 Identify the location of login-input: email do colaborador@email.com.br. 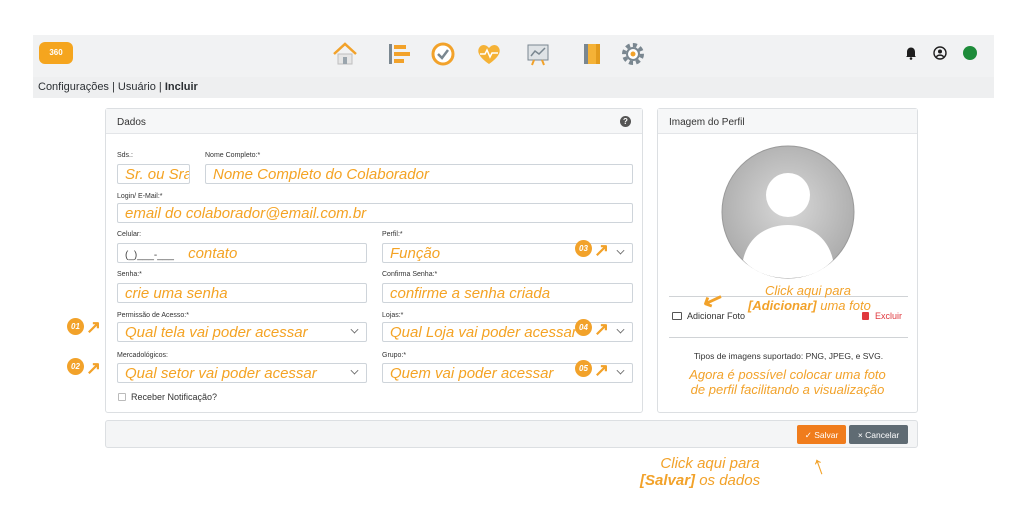
(375, 213).